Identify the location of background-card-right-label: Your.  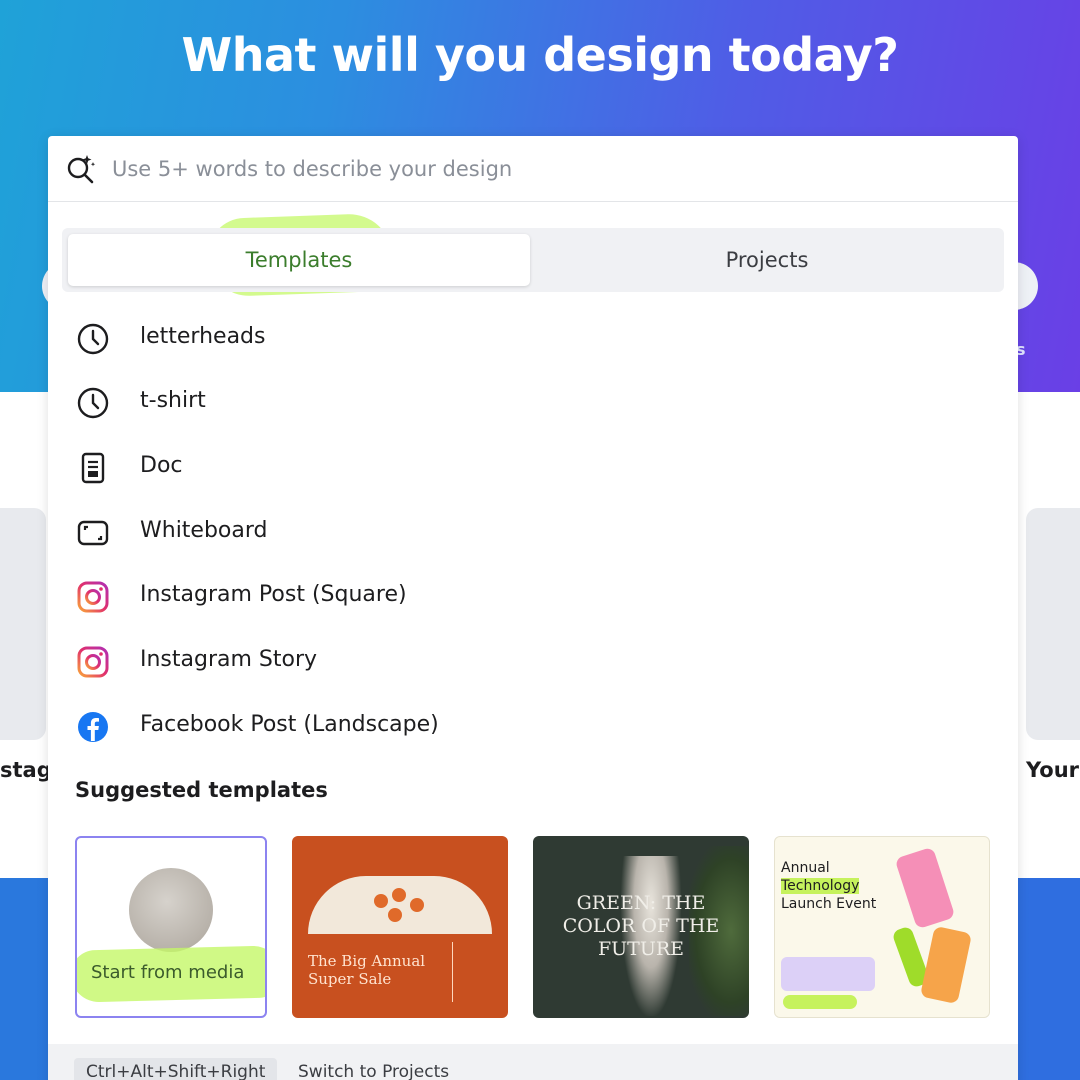
(1053, 770).